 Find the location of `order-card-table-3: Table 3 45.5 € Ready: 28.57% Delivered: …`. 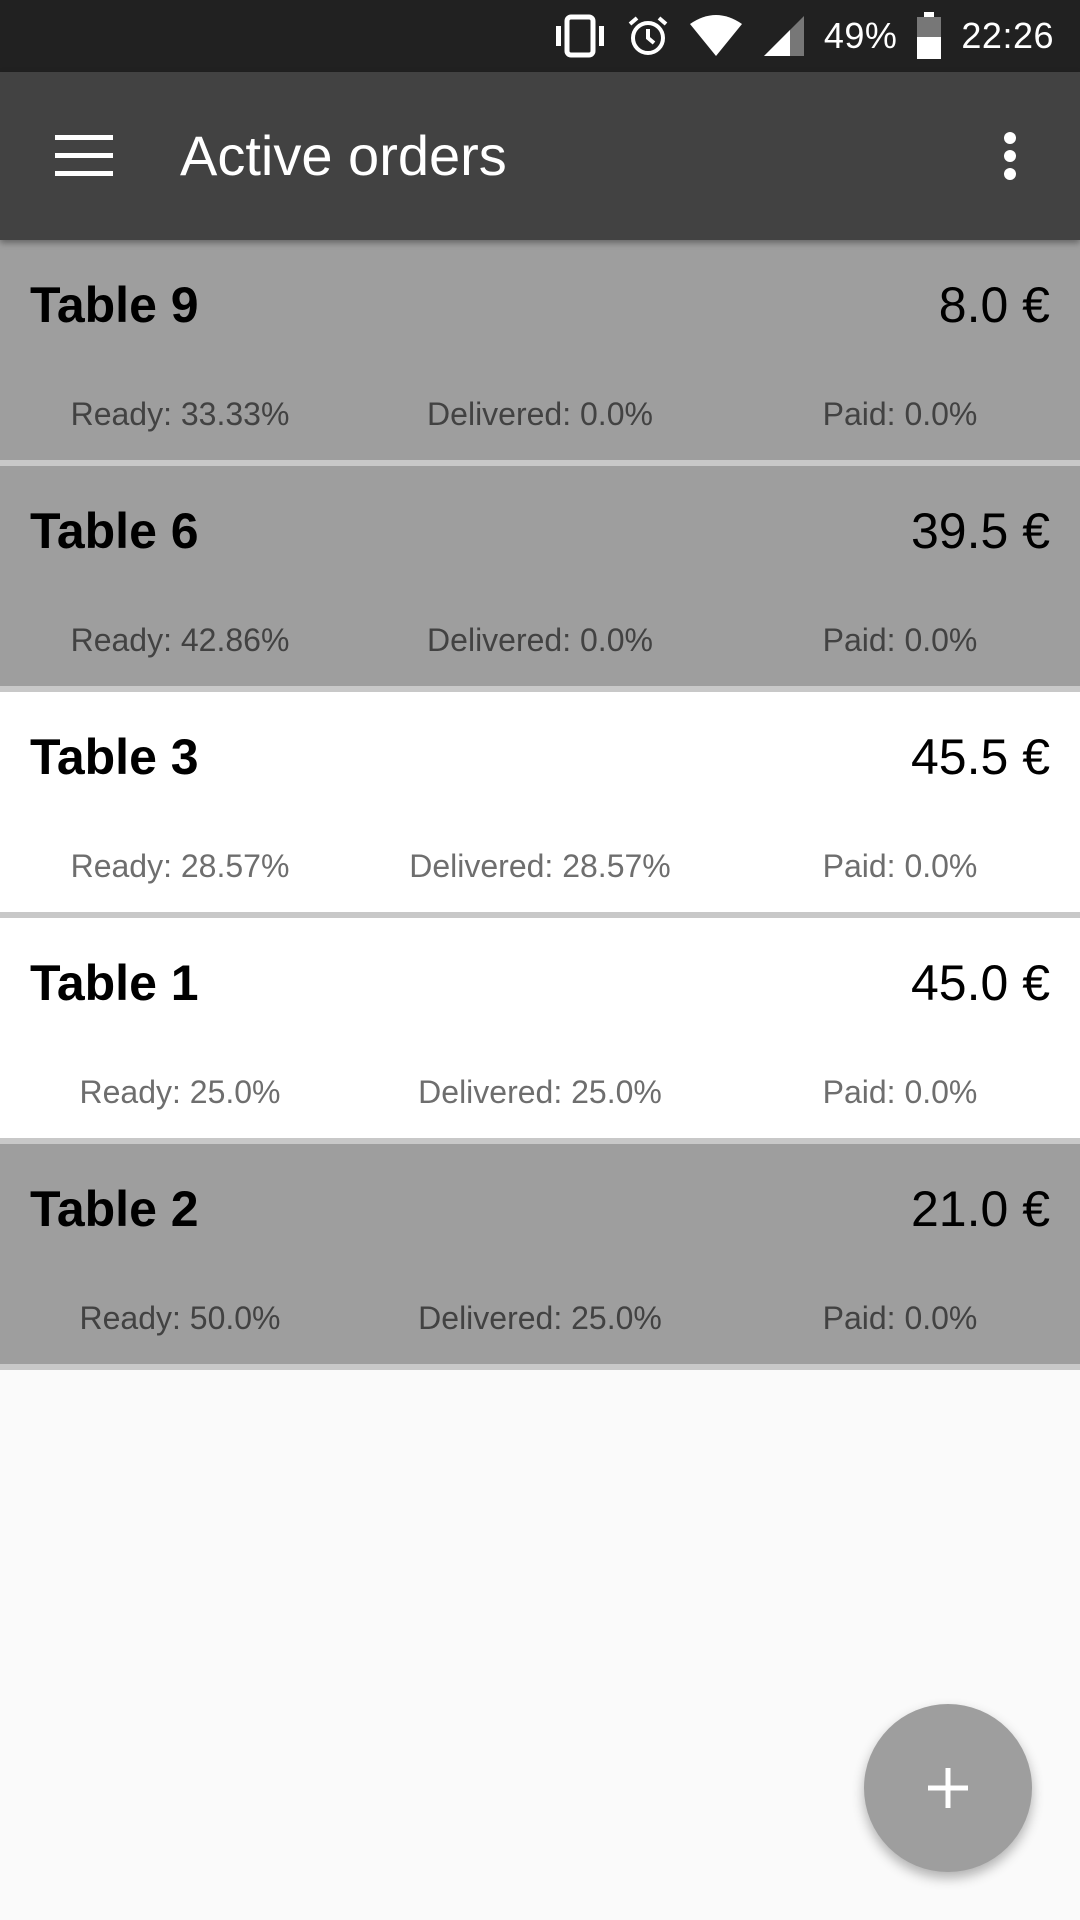

order-card-table-3: Table 3 45.5 € Ready: 28.57% Delivered: … is located at coordinates (540, 805).